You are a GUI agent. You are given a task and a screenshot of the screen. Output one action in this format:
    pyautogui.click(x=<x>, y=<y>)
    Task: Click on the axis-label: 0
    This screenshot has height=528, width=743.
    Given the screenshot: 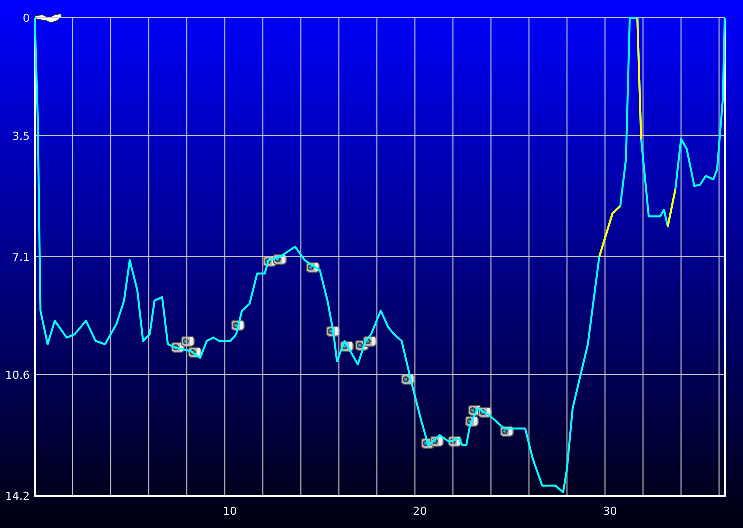 What is the action you would take?
    pyautogui.click(x=26, y=18)
    